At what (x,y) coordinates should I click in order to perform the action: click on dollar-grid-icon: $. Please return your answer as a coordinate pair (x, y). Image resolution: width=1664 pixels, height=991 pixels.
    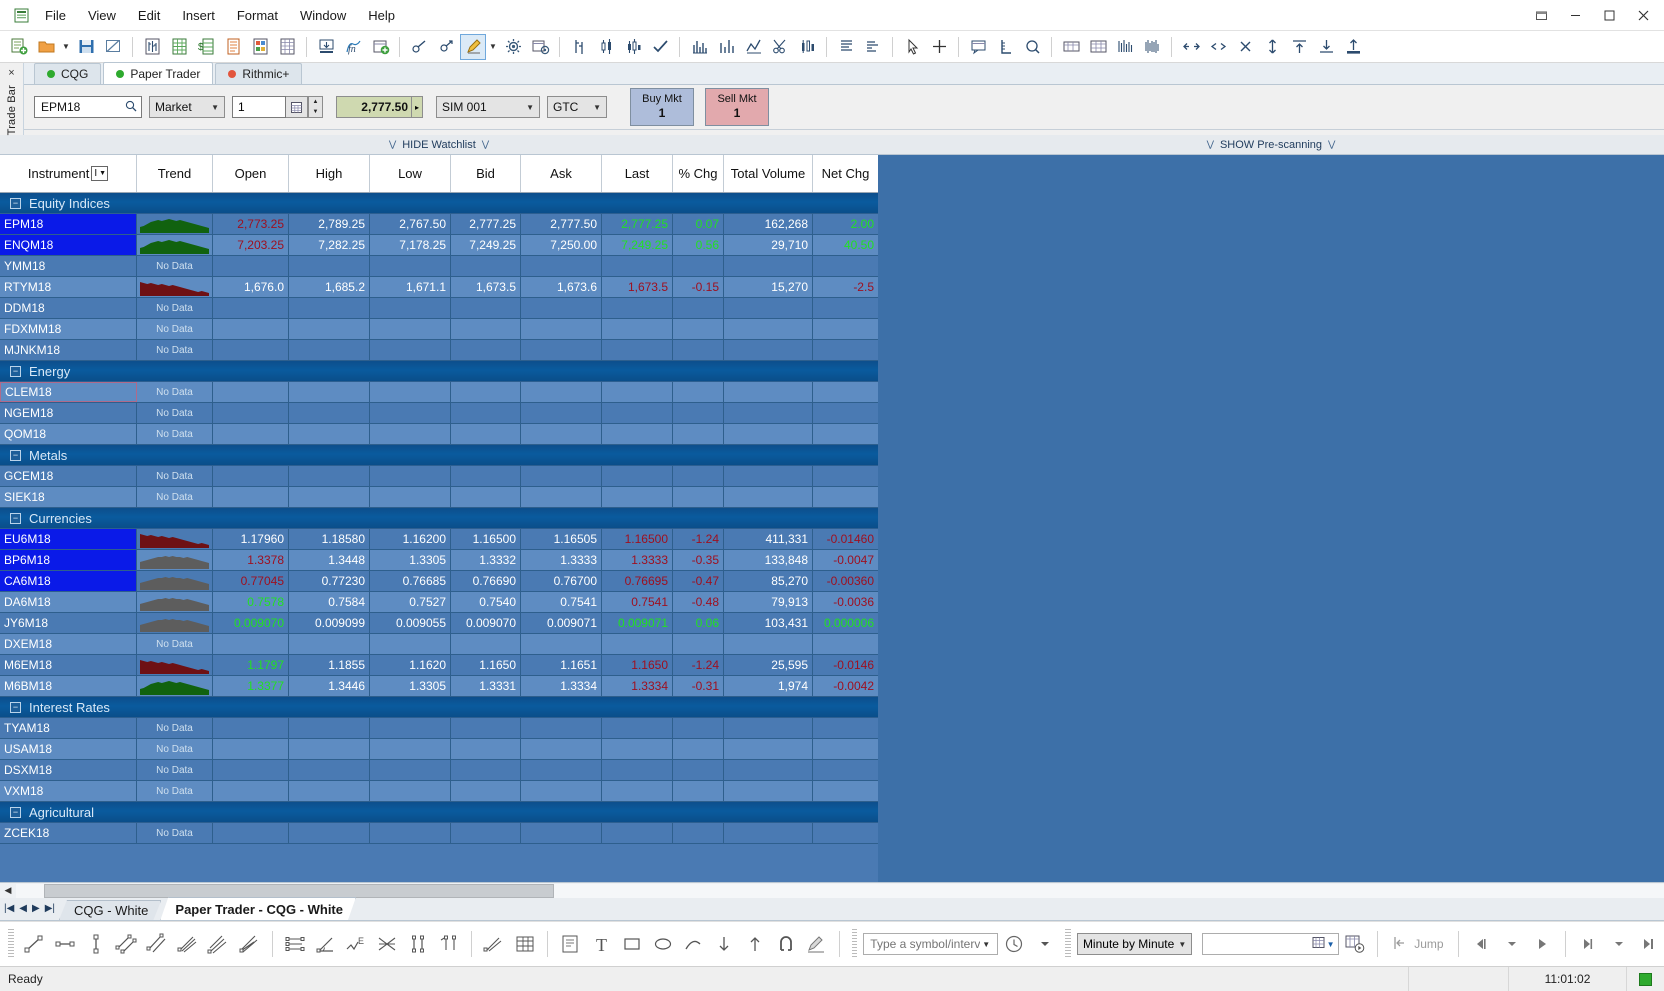
    Looking at the image, I should click on (206, 47).